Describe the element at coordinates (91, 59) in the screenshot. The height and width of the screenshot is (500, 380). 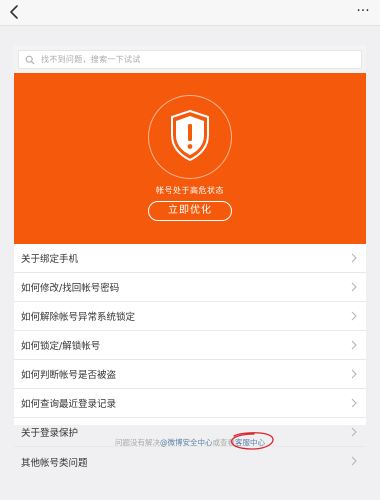
I see `search-placeholder: 找不到问题，搜索一下试试` at that location.